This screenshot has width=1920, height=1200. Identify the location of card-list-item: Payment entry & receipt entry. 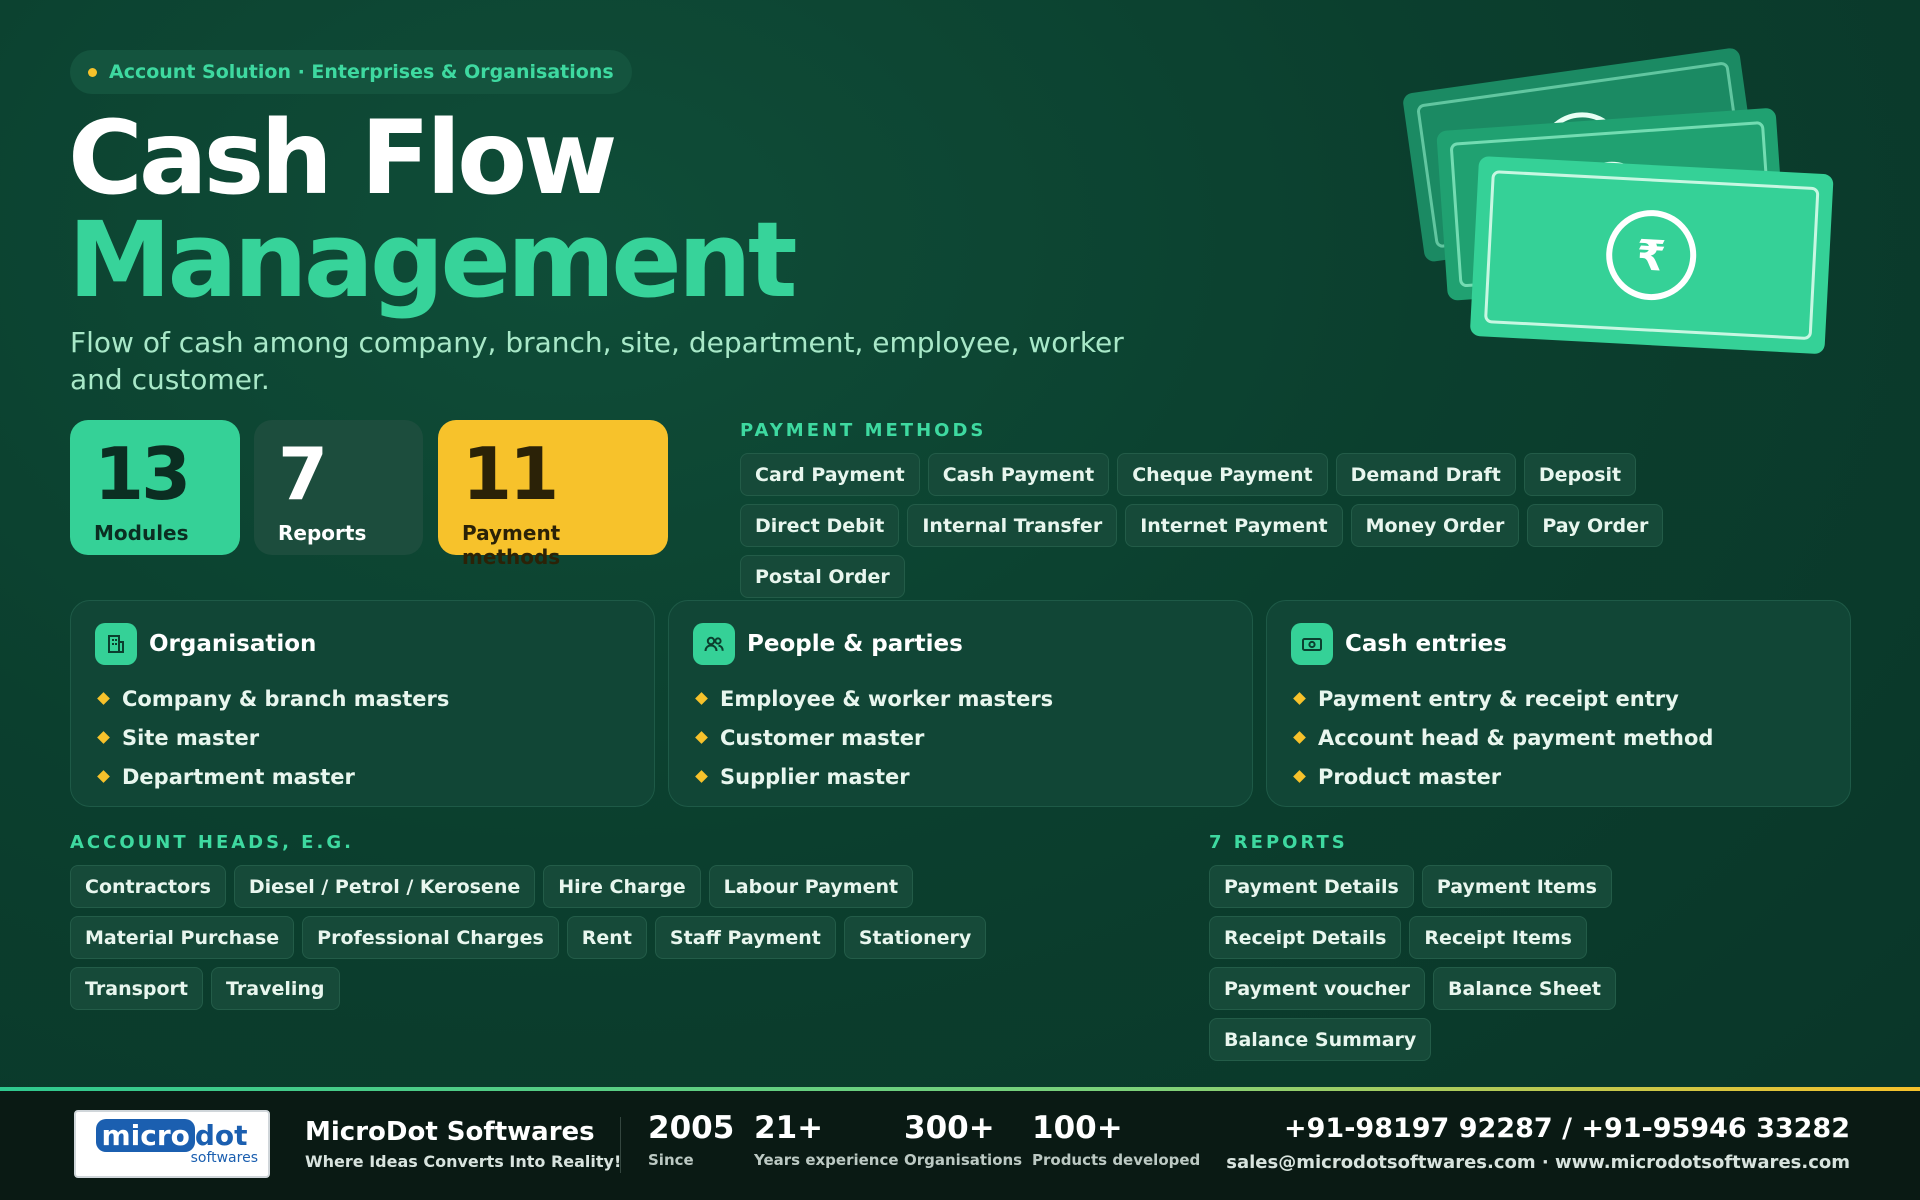
(1558, 698).